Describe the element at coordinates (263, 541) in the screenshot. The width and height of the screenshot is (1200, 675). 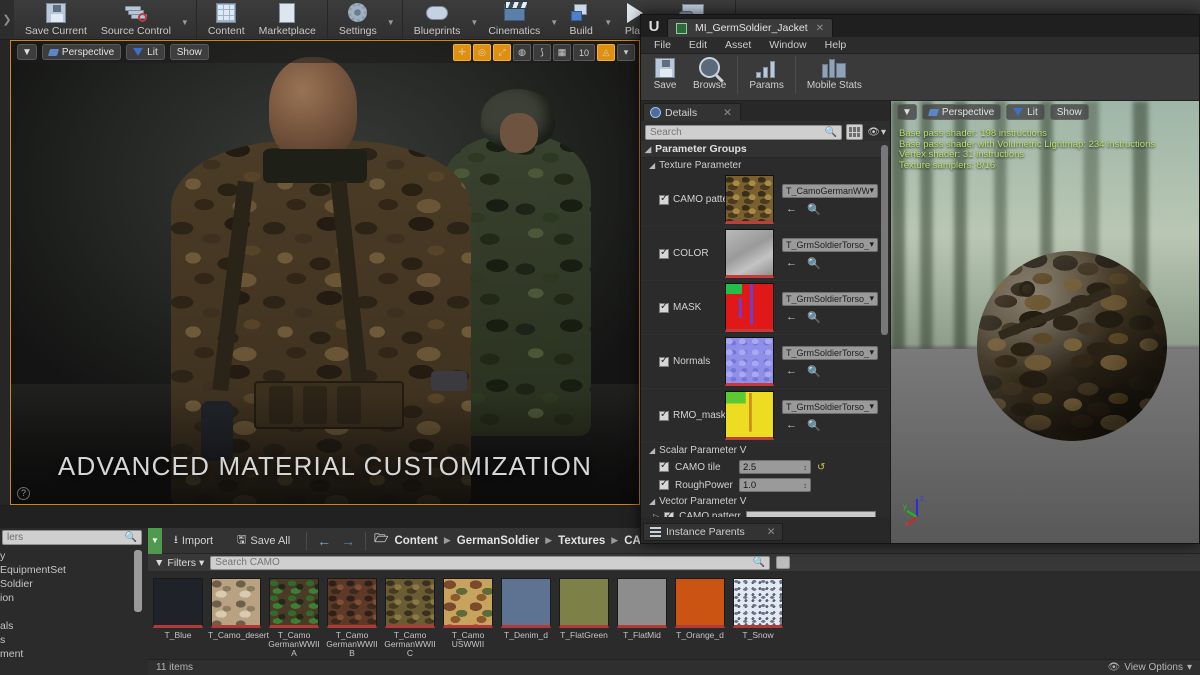
I see `save-all-button: 🖫 Save All` at that location.